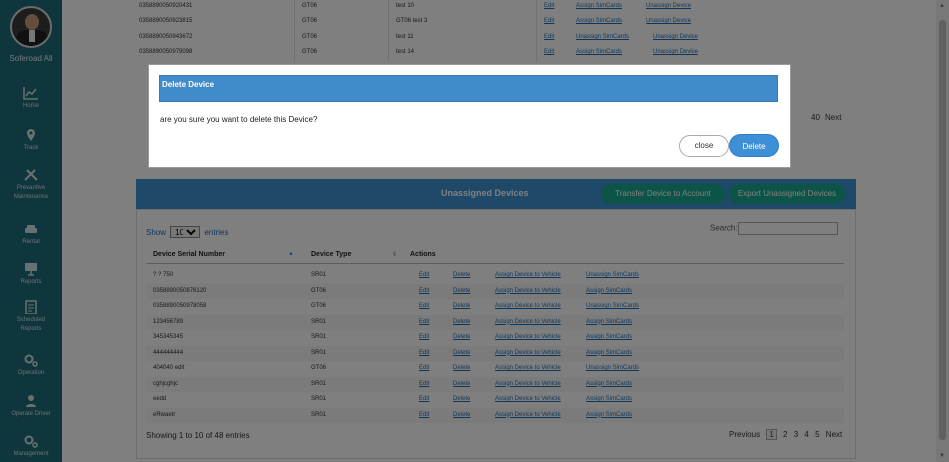  What do you see at coordinates (704, 146) in the screenshot?
I see `close-button: close` at bounding box center [704, 146].